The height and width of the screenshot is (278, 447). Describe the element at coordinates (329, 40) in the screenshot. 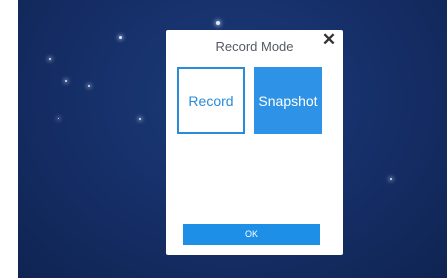

I see `close-icon: ✕` at that location.